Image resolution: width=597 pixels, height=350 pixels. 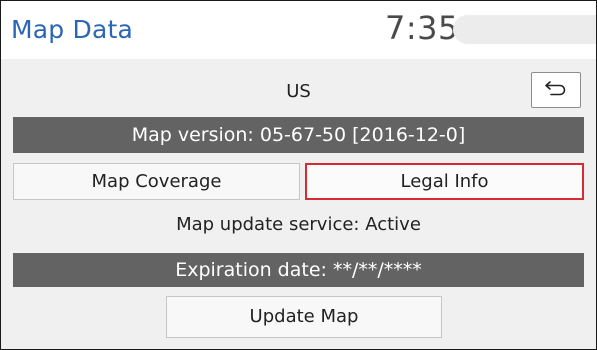 What do you see at coordinates (304, 317) in the screenshot?
I see `update-map-button: Update Map` at bounding box center [304, 317].